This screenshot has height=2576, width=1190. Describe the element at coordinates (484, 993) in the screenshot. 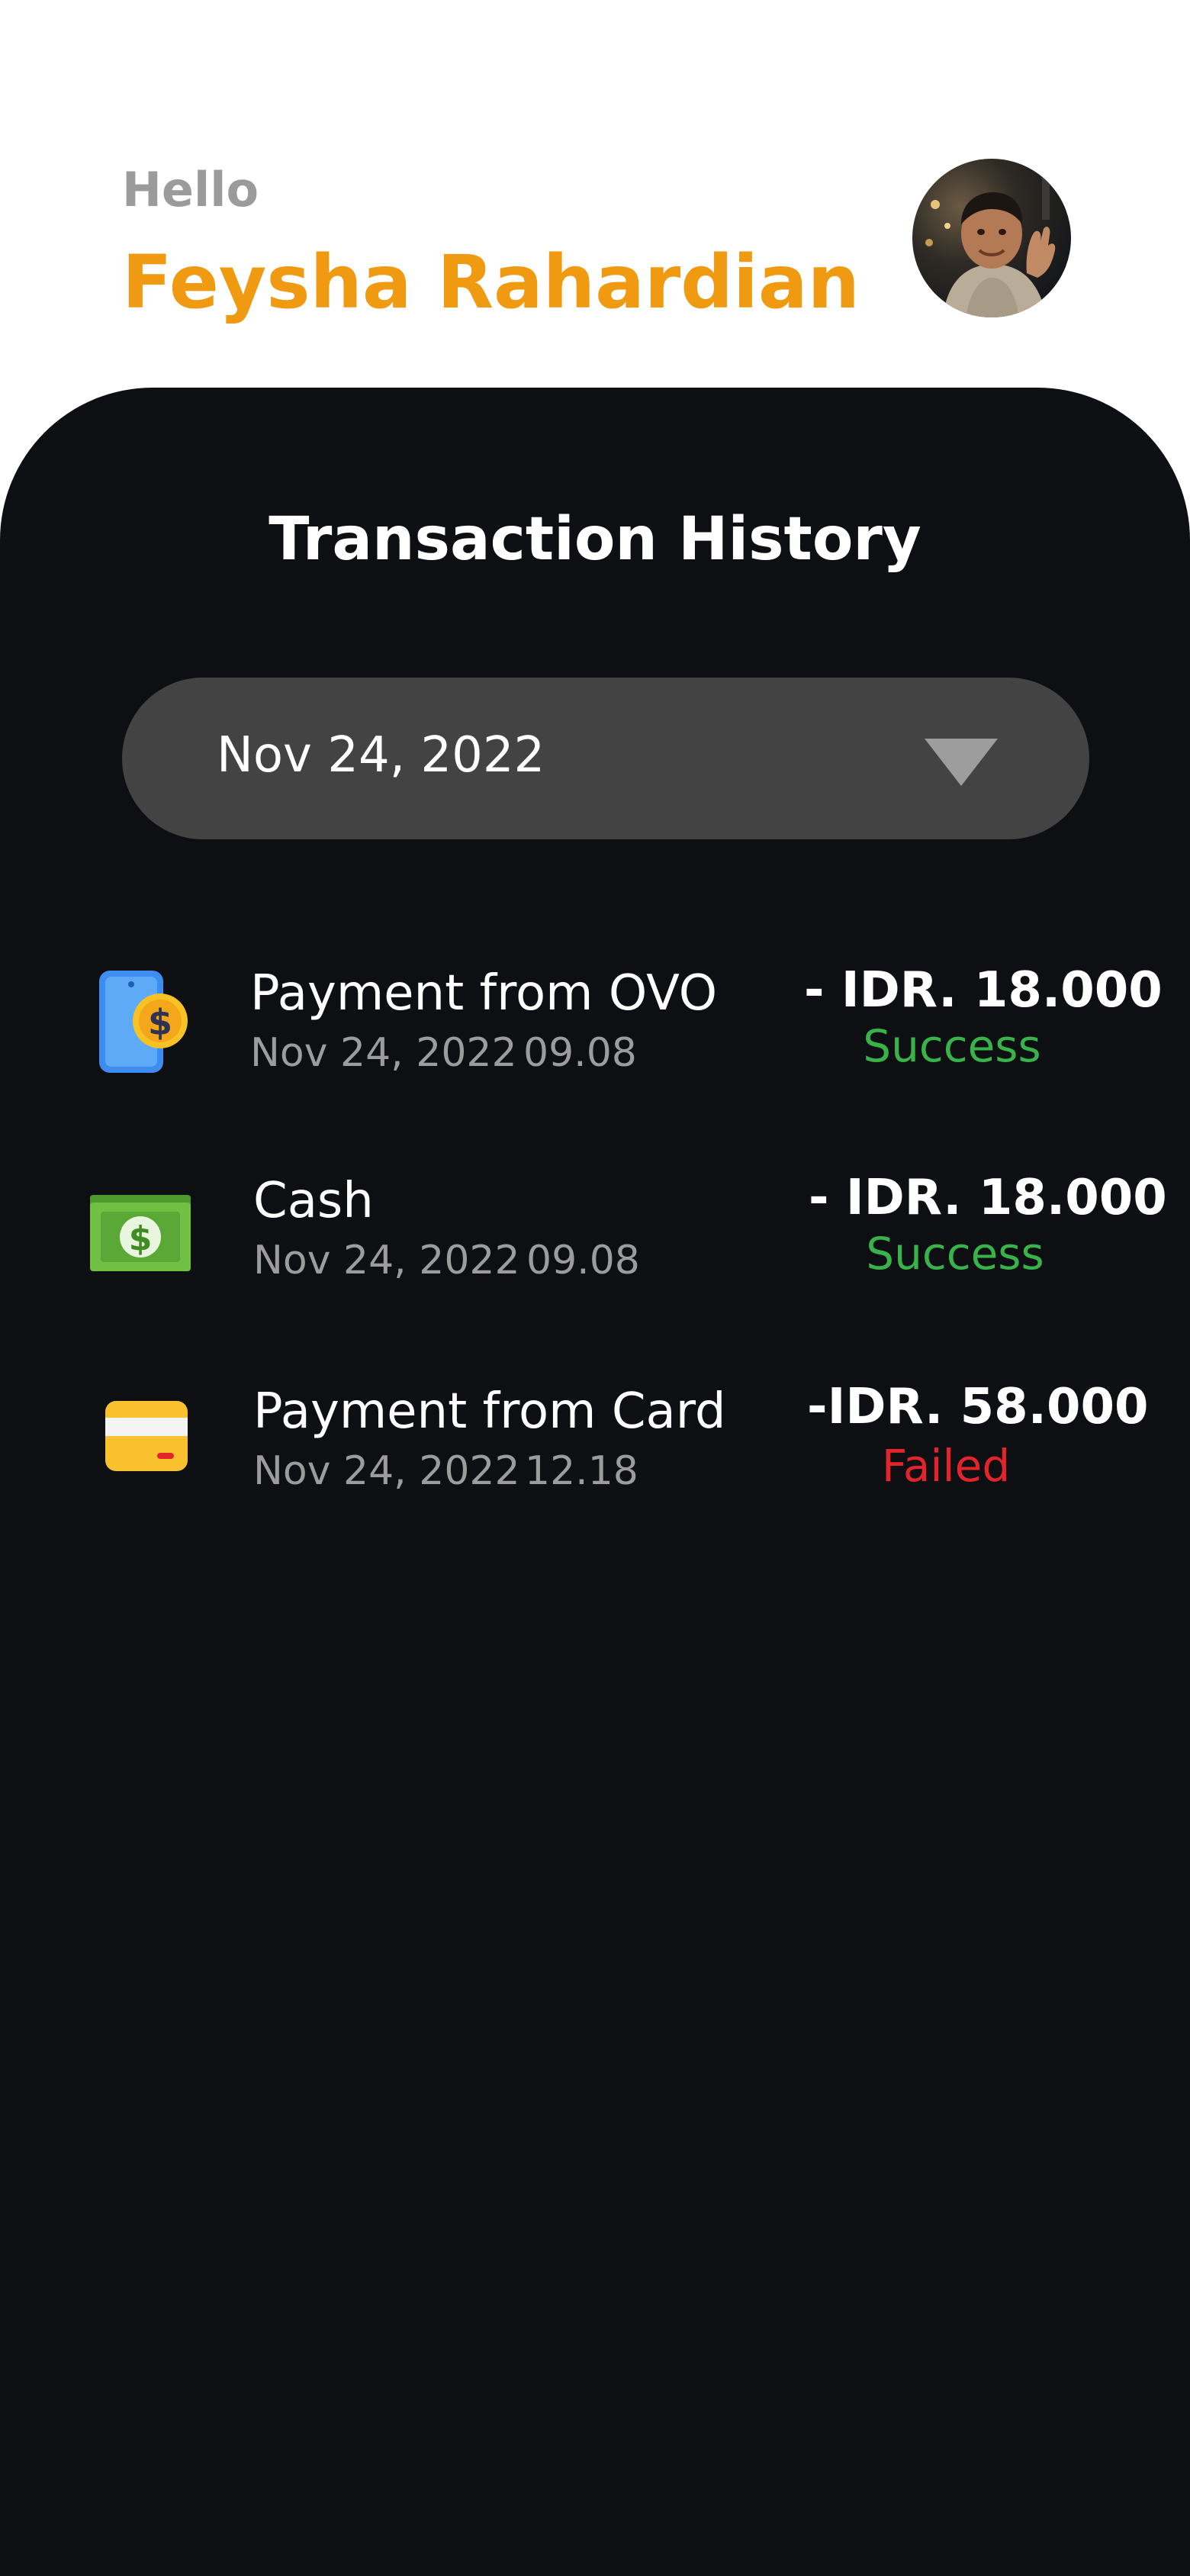

I see `transaction-title: Payment from OVO` at that location.